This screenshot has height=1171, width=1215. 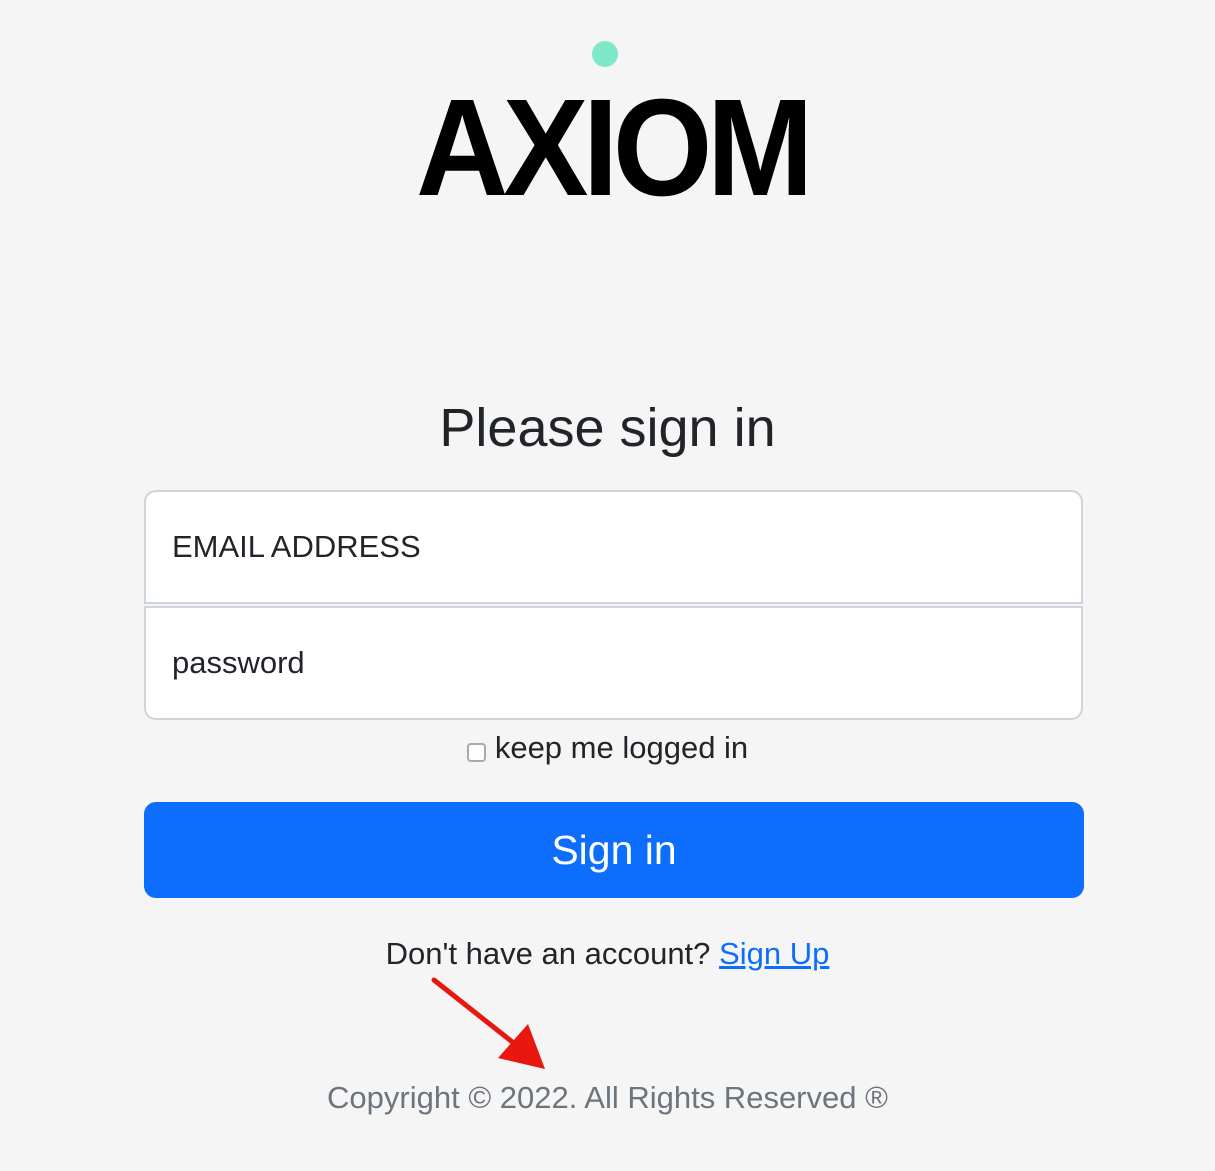 What do you see at coordinates (613, 663) in the screenshot?
I see `password-field` at bounding box center [613, 663].